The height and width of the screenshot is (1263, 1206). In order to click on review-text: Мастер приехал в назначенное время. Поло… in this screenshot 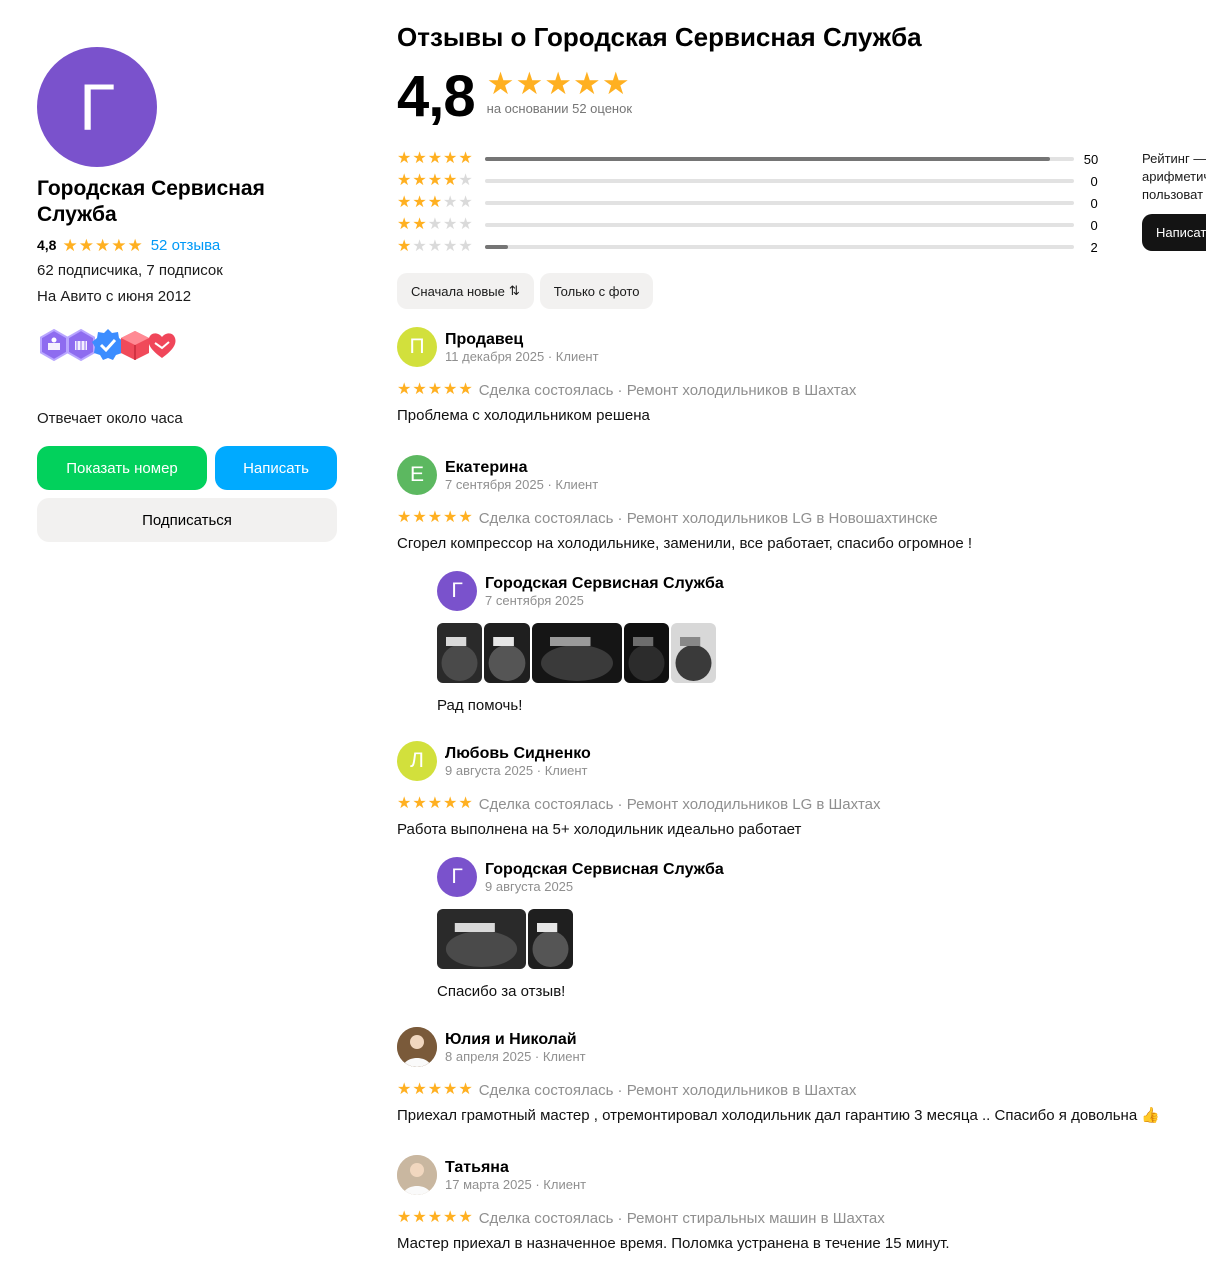, I will do `click(673, 1243)`.